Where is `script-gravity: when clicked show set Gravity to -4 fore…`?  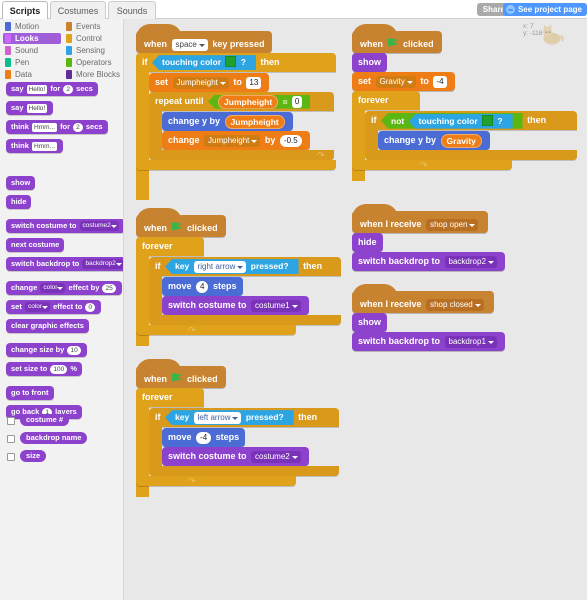
script-gravity: when clicked show set Gravity to -4 fore… is located at coordinates (464, 102).